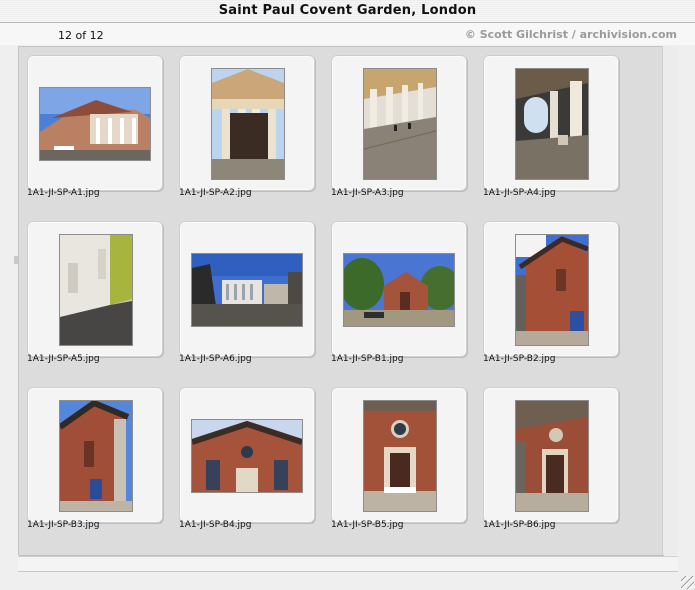 The width and height of the screenshot is (695, 590). I want to click on thumbnail-filename: 1A1-JI-SP-B5.jpg, so click(367, 525).